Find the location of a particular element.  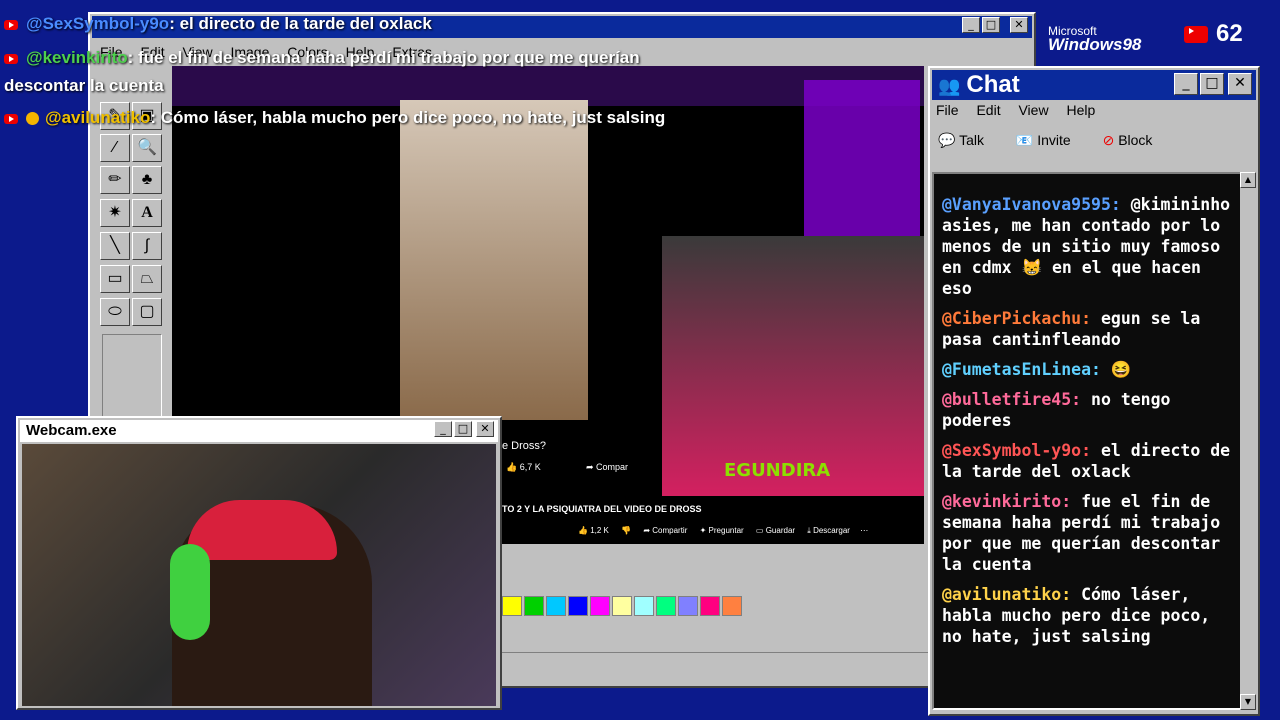

tool-bucket-icon: ♣ is located at coordinates (147, 180).